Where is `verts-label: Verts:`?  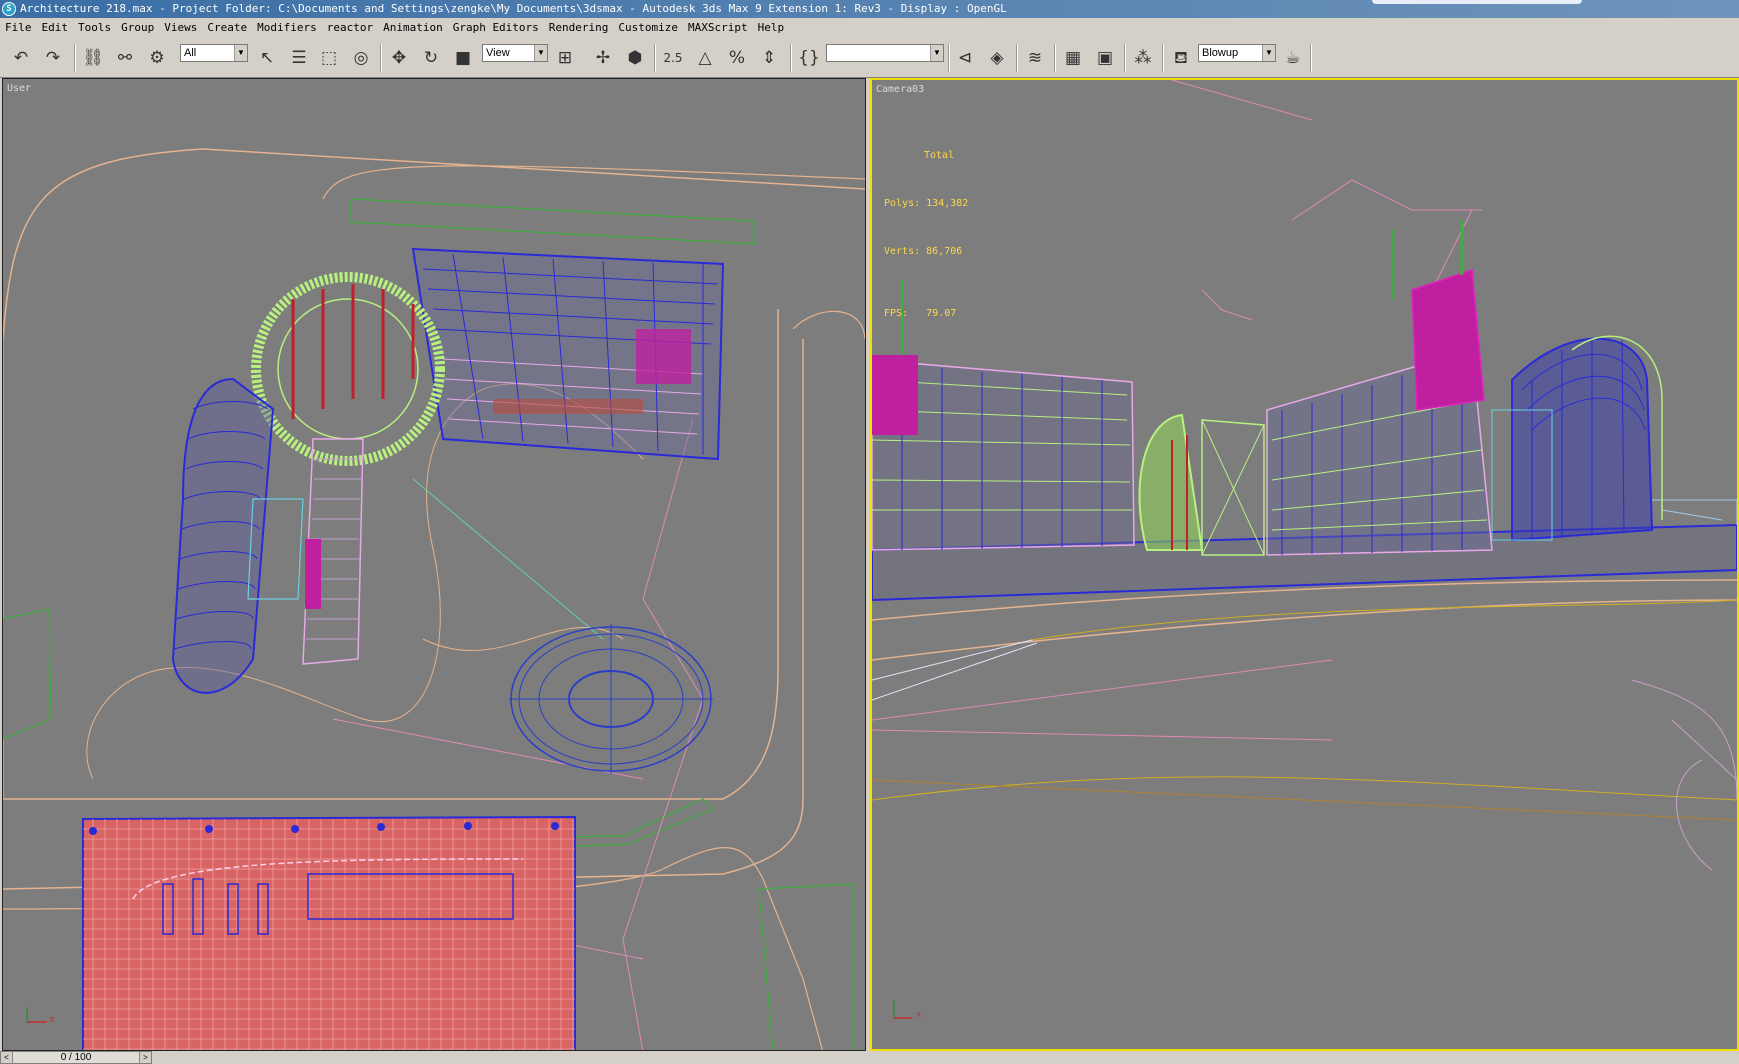
verts-label: Verts: is located at coordinates (902, 251).